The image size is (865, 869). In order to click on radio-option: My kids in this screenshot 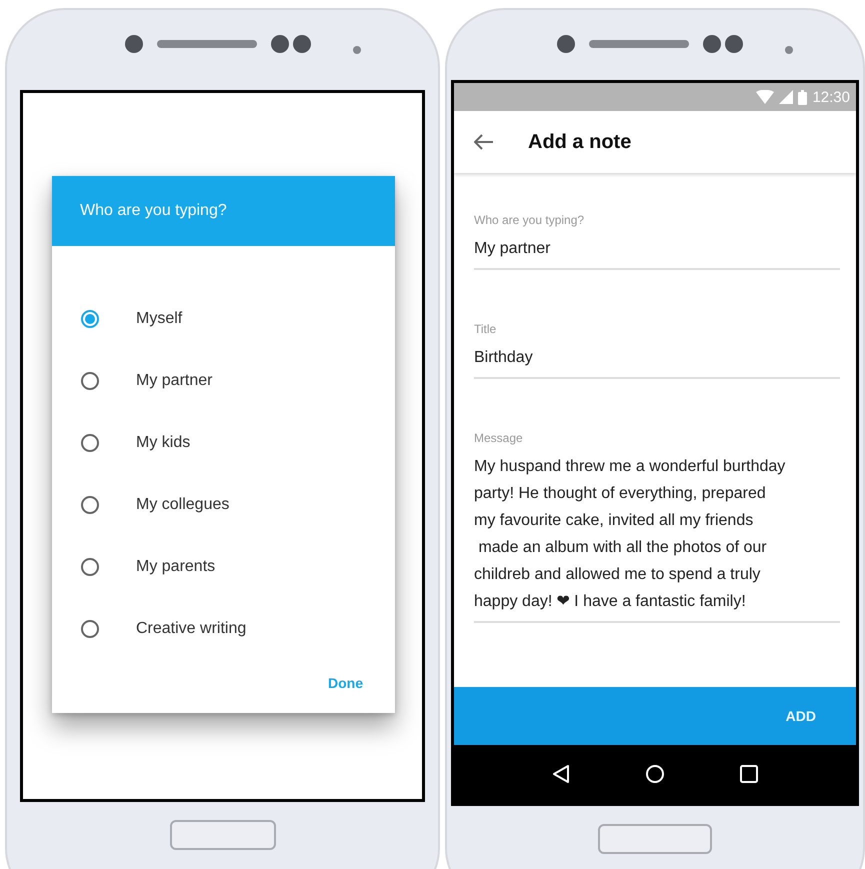, I will do `click(124, 443)`.